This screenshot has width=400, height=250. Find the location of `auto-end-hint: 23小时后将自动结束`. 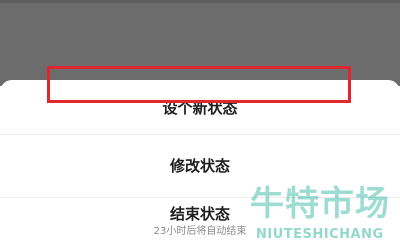

auto-end-hint: 23小时后将自动结束 is located at coordinates (200, 231).